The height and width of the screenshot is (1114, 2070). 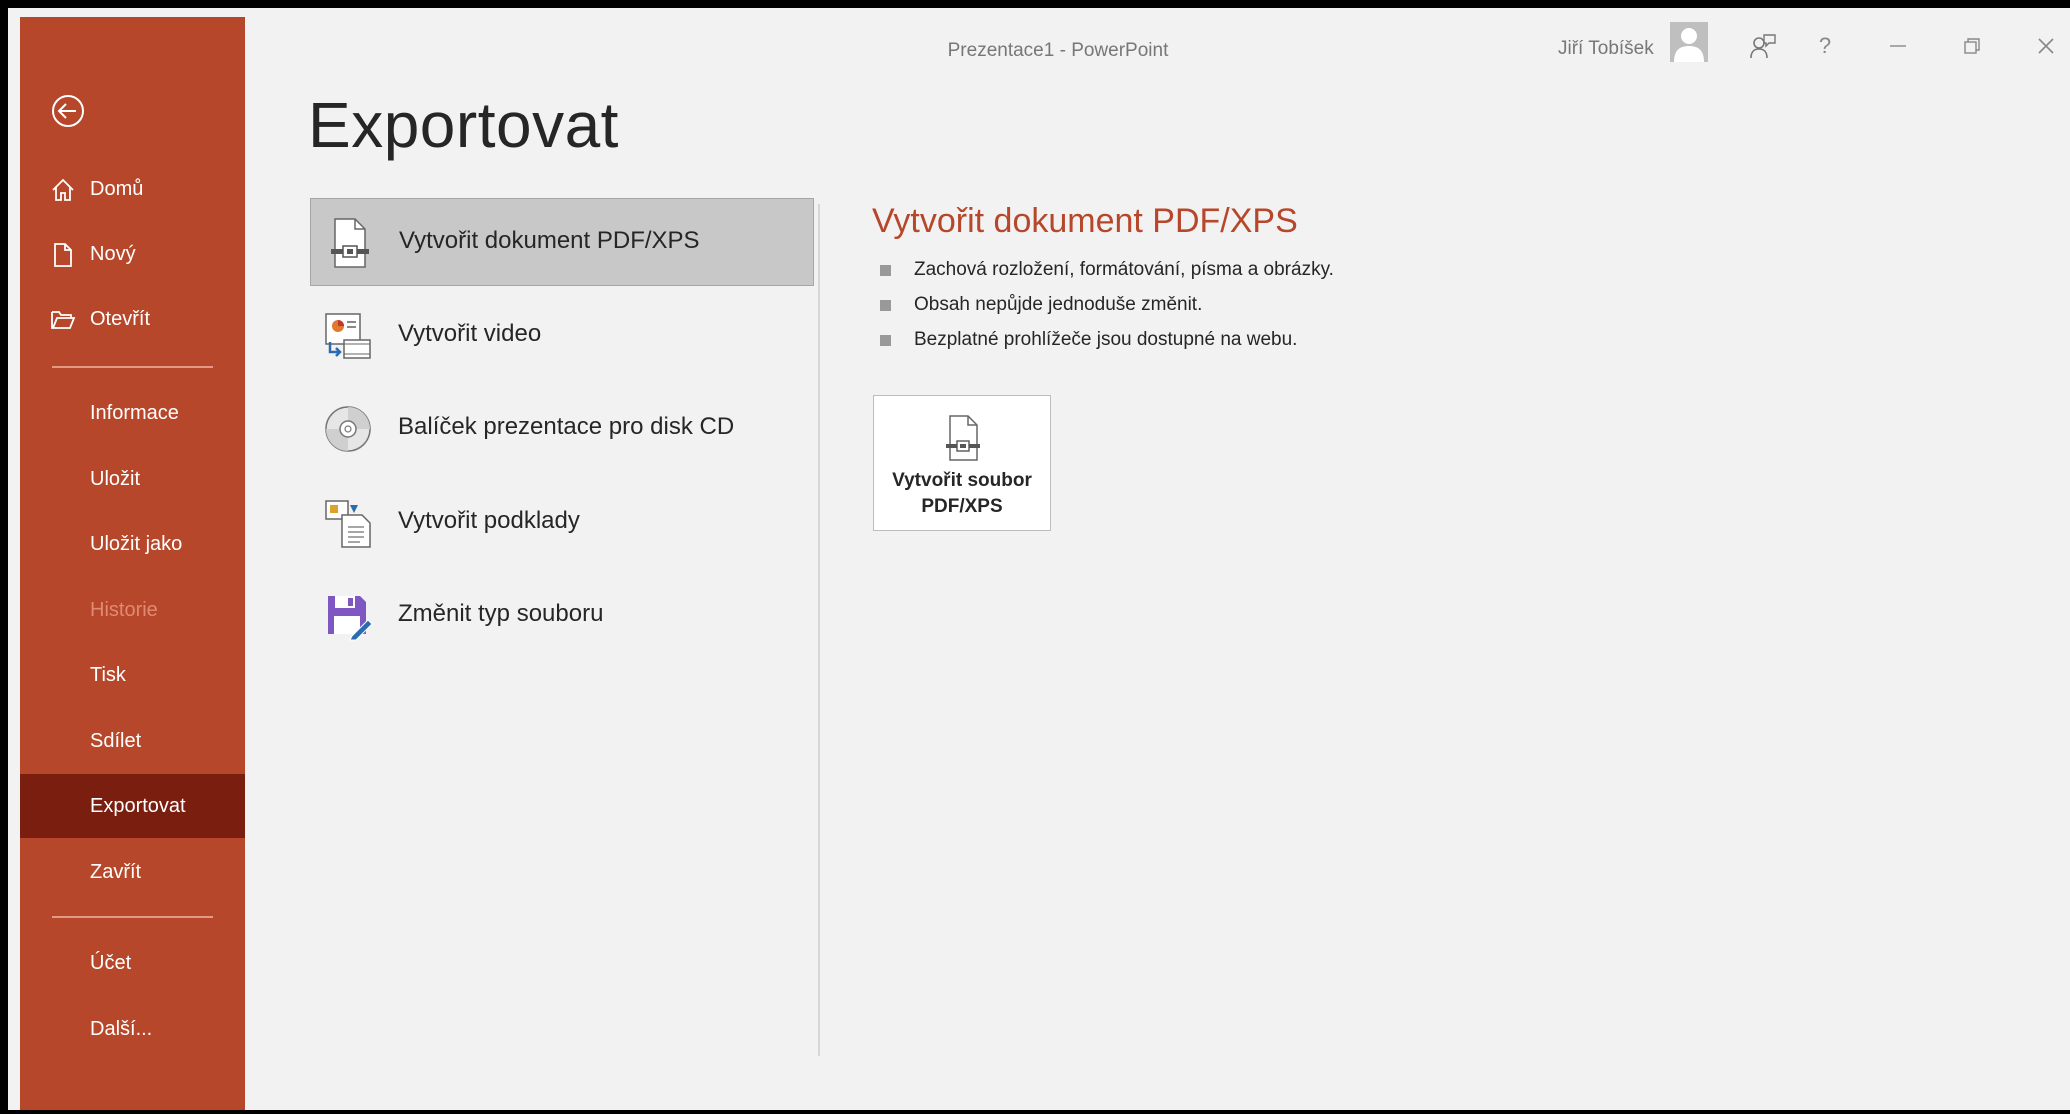 What do you see at coordinates (348, 523) in the screenshot?
I see `handouts-icon` at bounding box center [348, 523].